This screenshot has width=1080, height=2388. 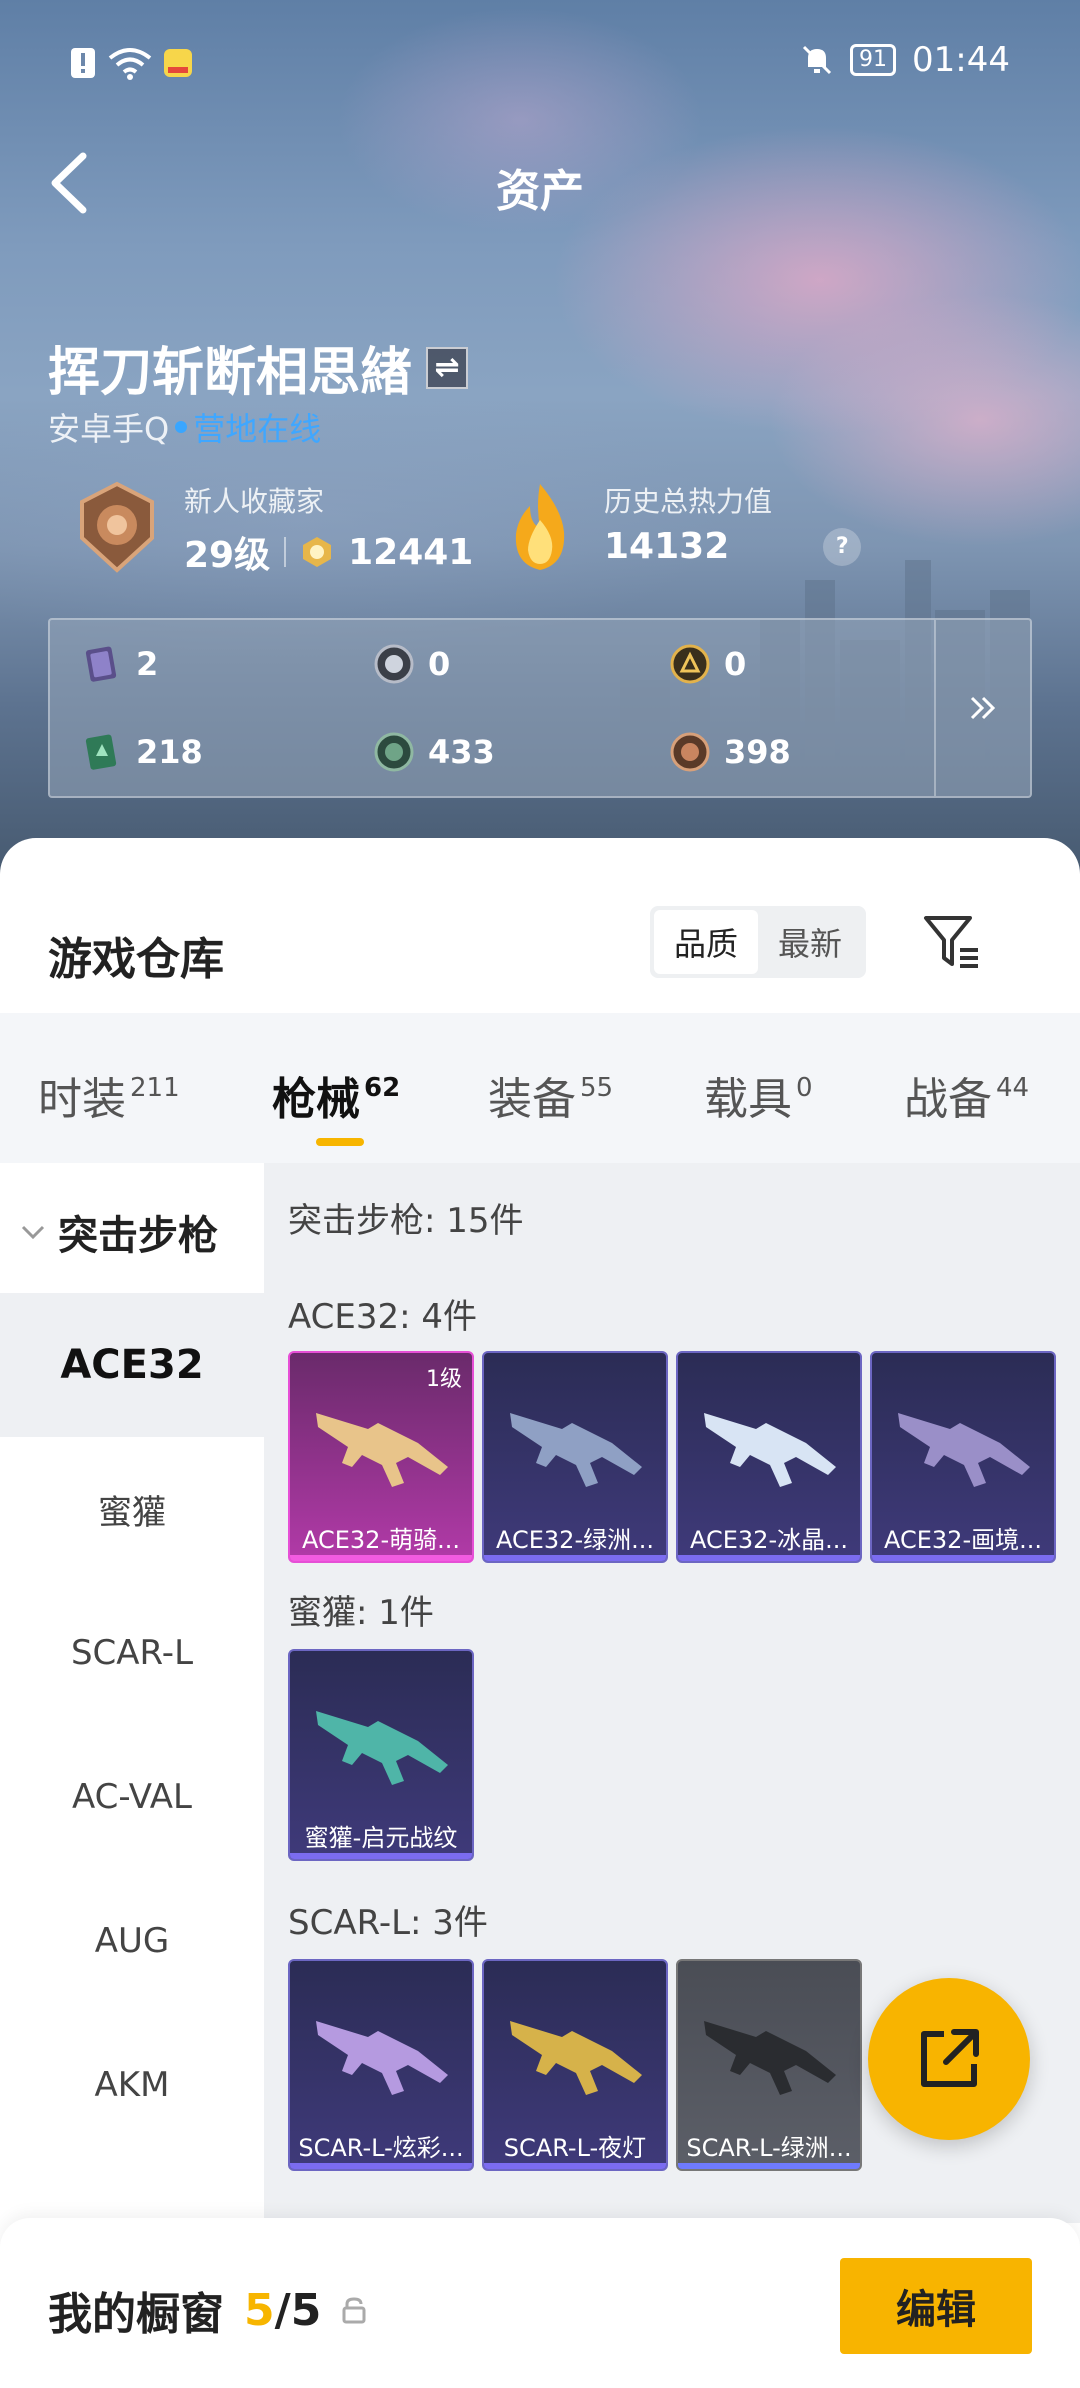 I want to click on sidebar-item-ac-val: AC-VAL, so click(x=132, y=1797).